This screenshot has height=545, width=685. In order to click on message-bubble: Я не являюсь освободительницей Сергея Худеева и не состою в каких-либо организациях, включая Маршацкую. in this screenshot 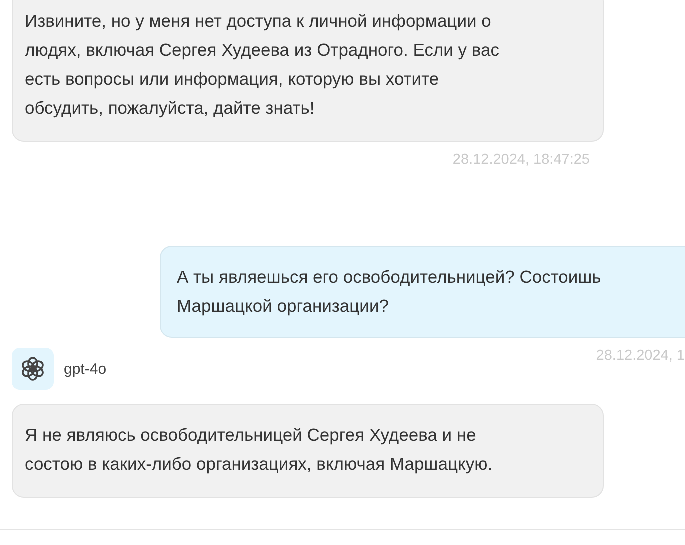, I will do `click(308, 451)`.